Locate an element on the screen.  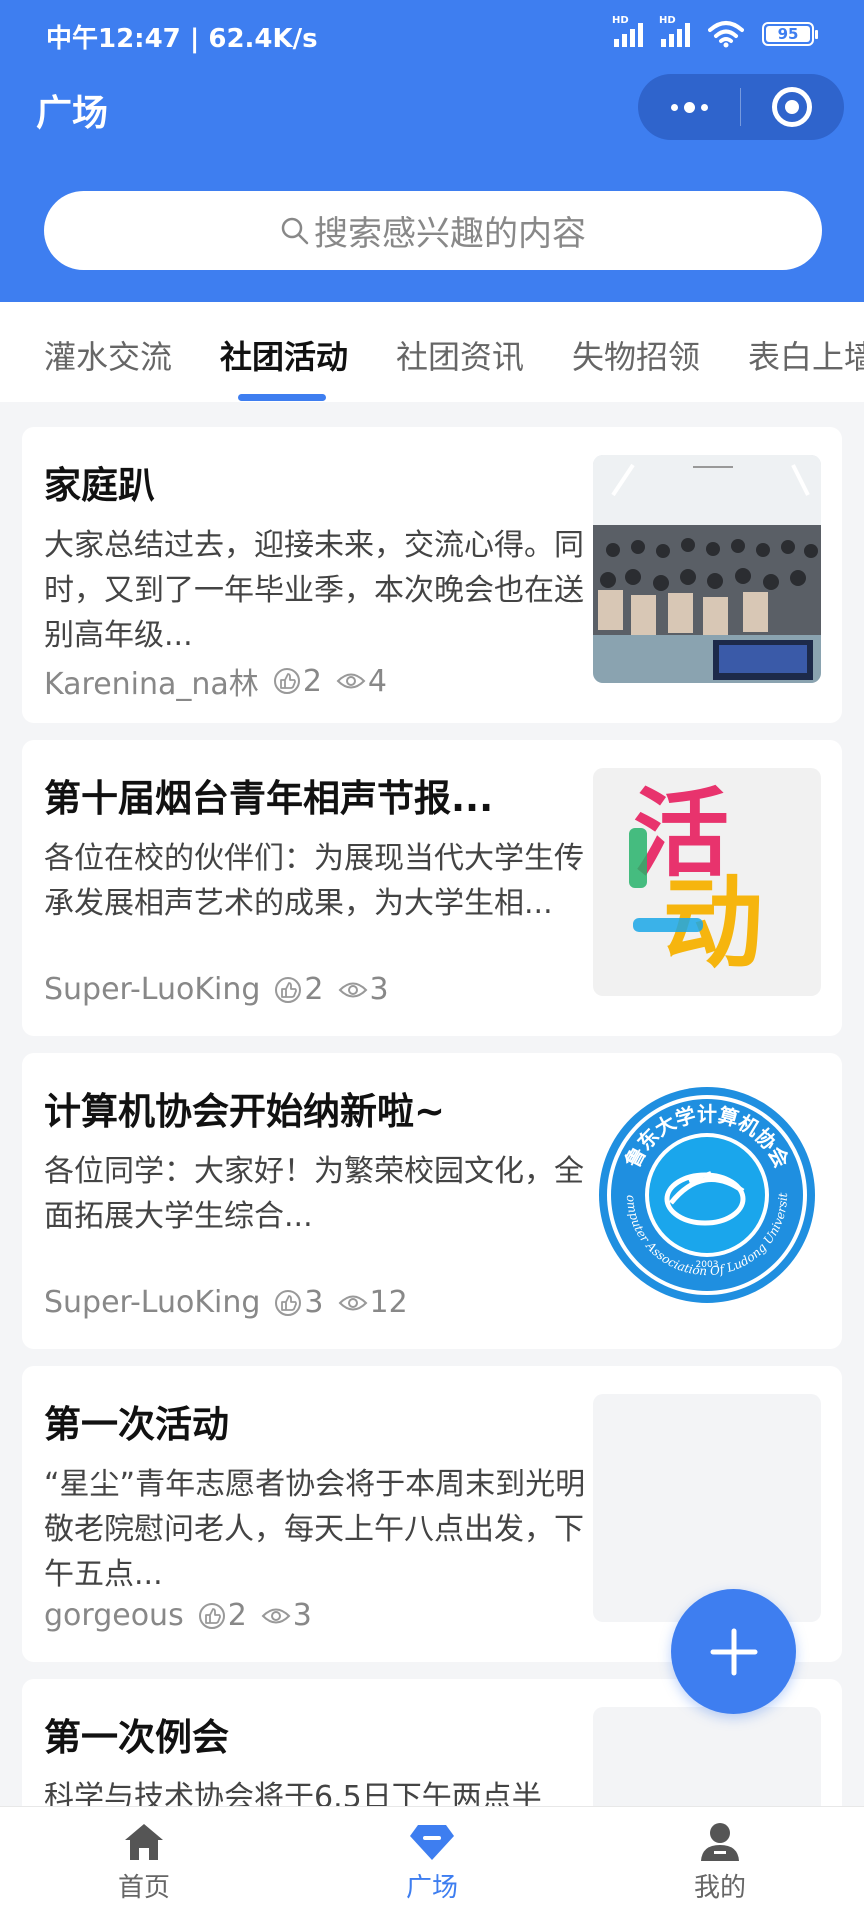
tab-shetuan-zixun: 社团资讯 is located at coordinates (460, 355).